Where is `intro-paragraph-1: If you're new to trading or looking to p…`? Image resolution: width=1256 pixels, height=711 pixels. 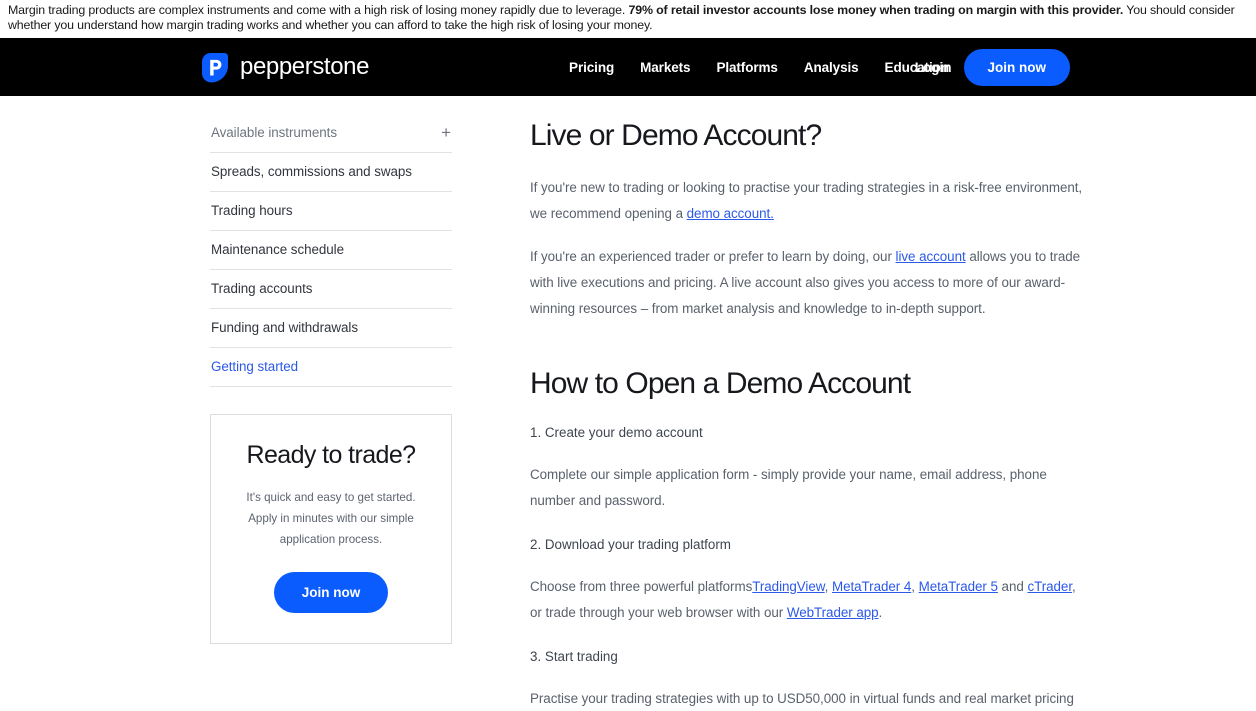 intro-paragraph-1: If you're new to trading or looking to p… is located at coordinates (810, 201).